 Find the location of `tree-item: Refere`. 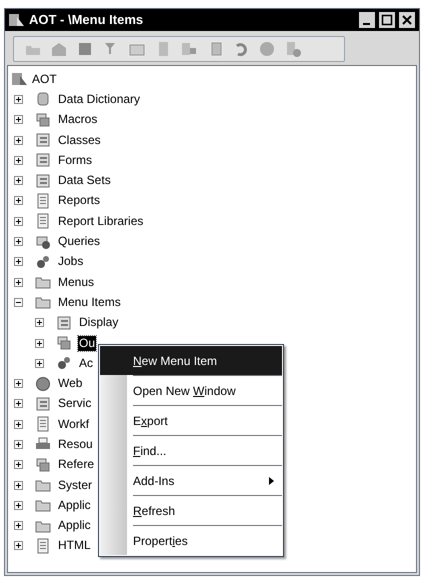

tree-item: Refere is located at coordinates (76, 464).